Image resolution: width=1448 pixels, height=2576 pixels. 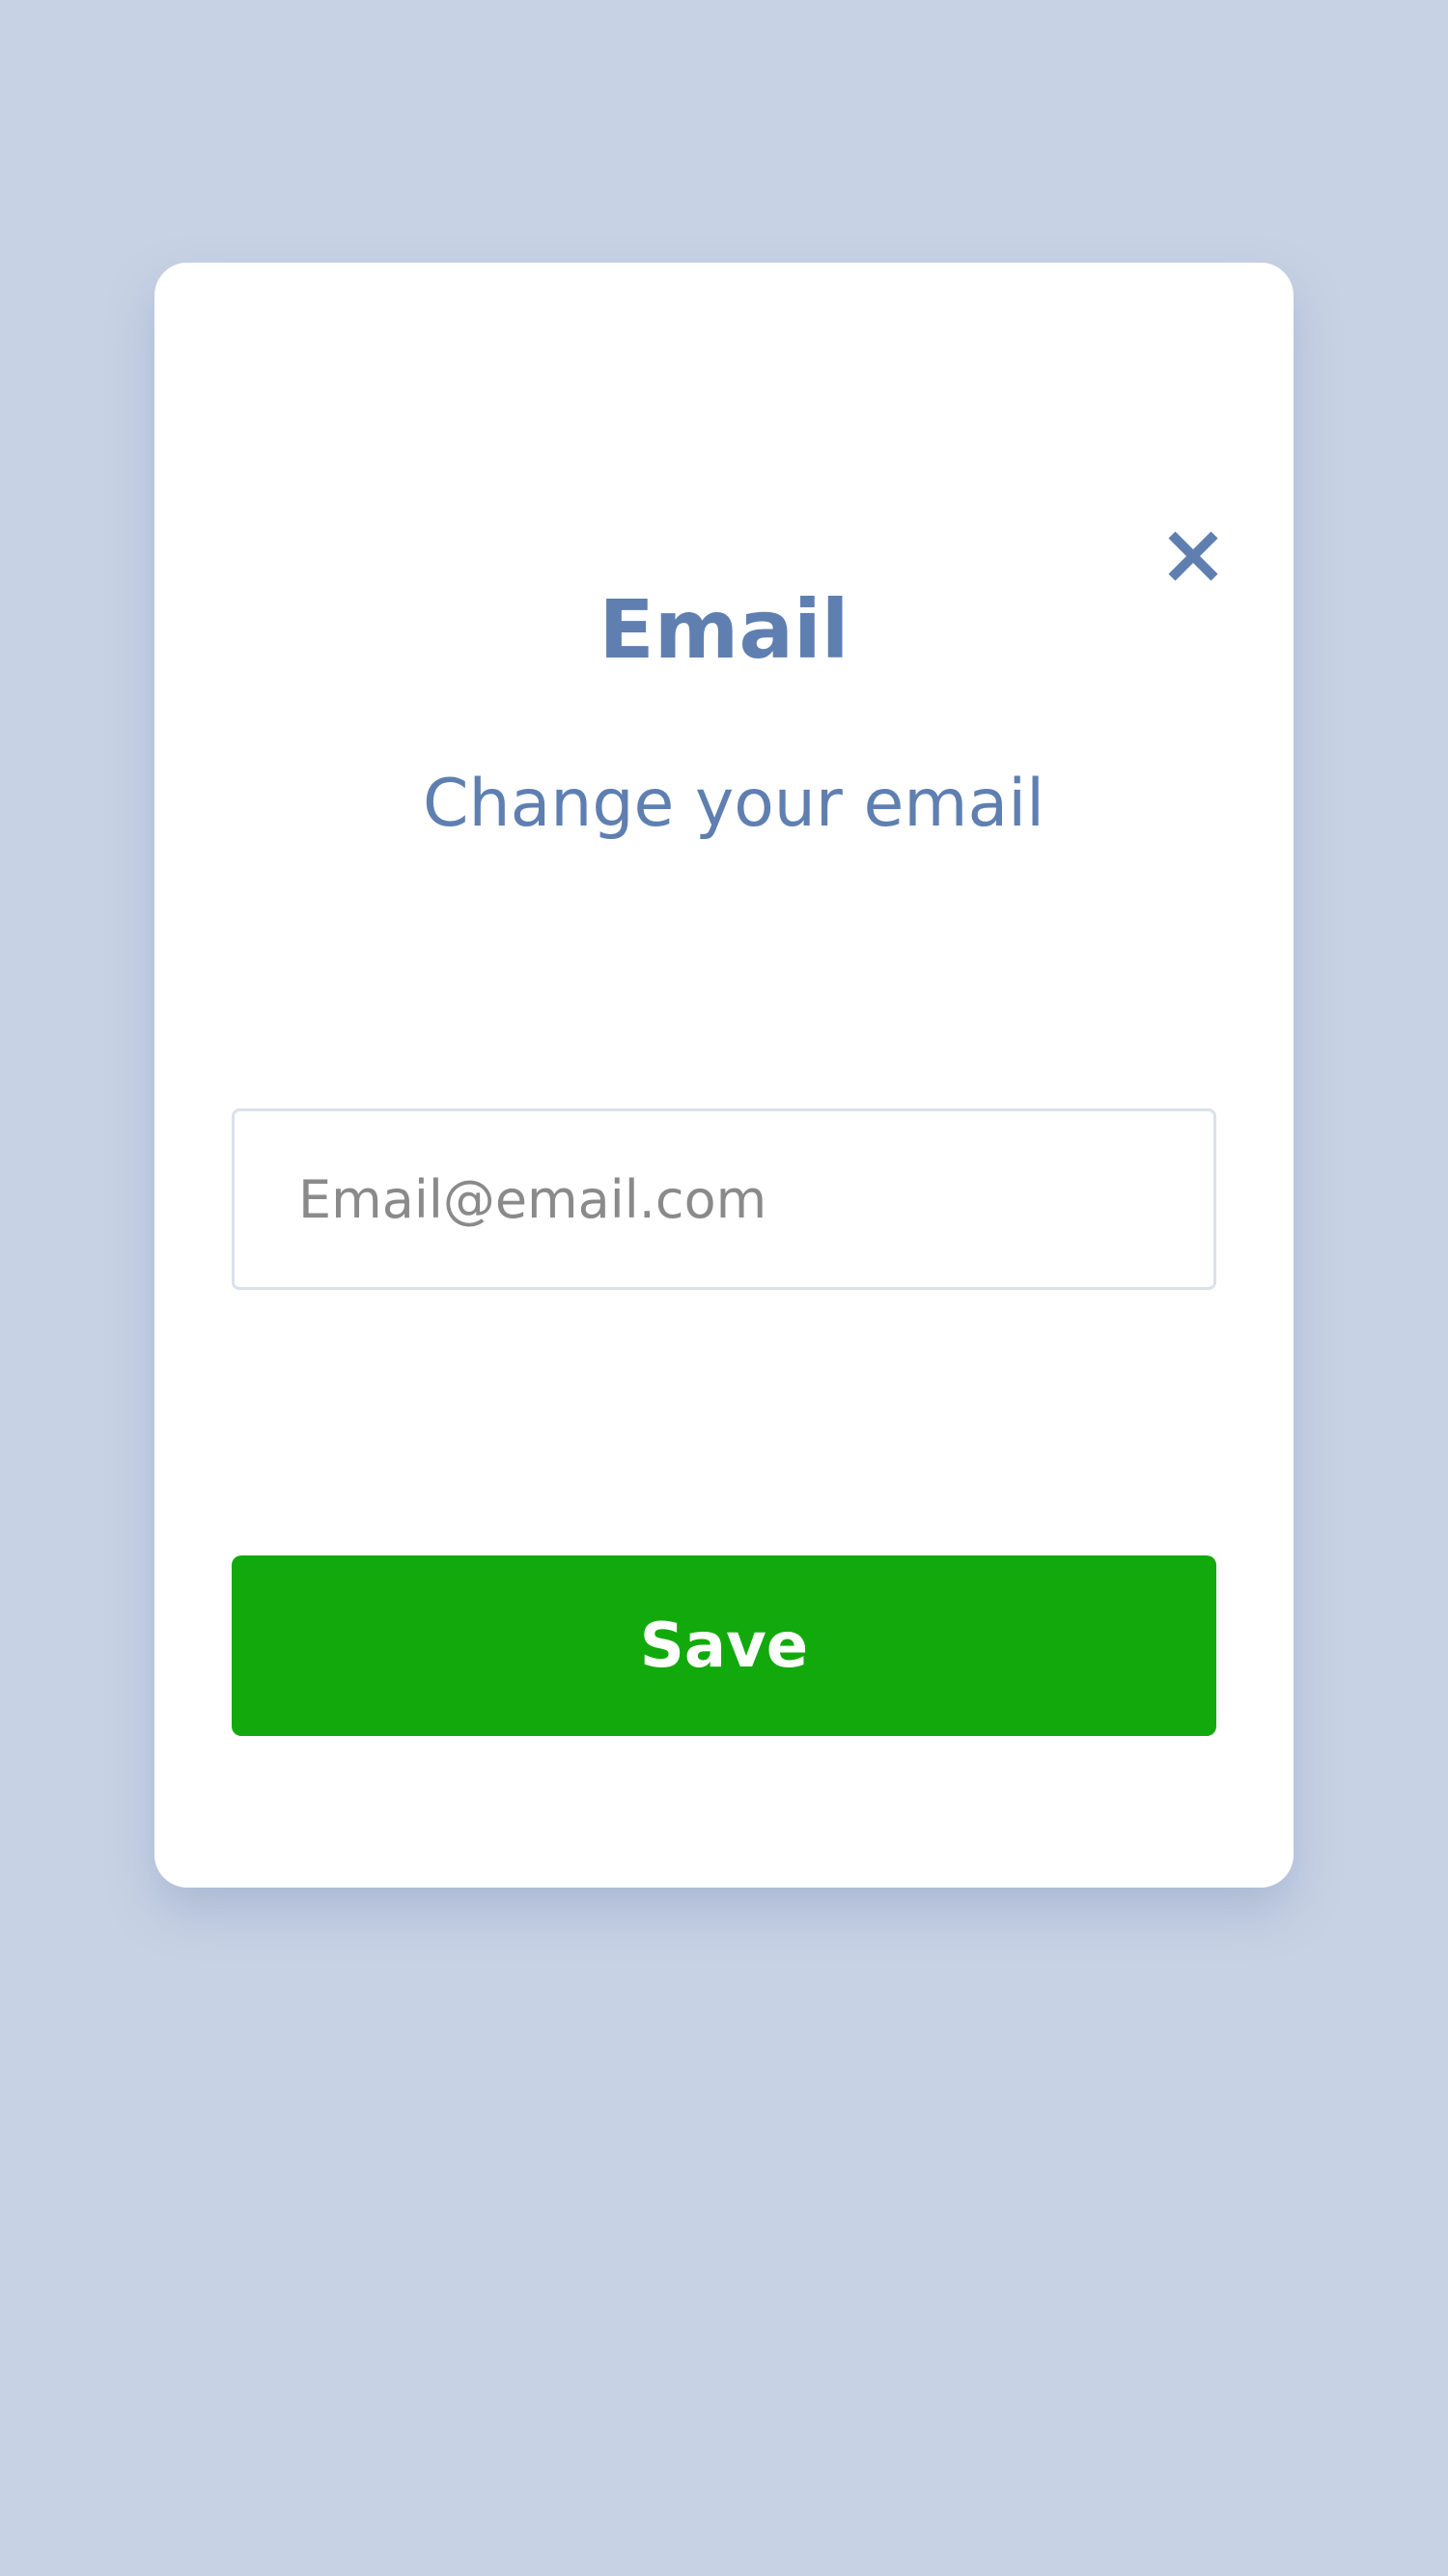 What do you see at coordinates (733, 804) in the screenshot?
I see `modal-subtitle: Change your email` at bounding box center [733, 804].